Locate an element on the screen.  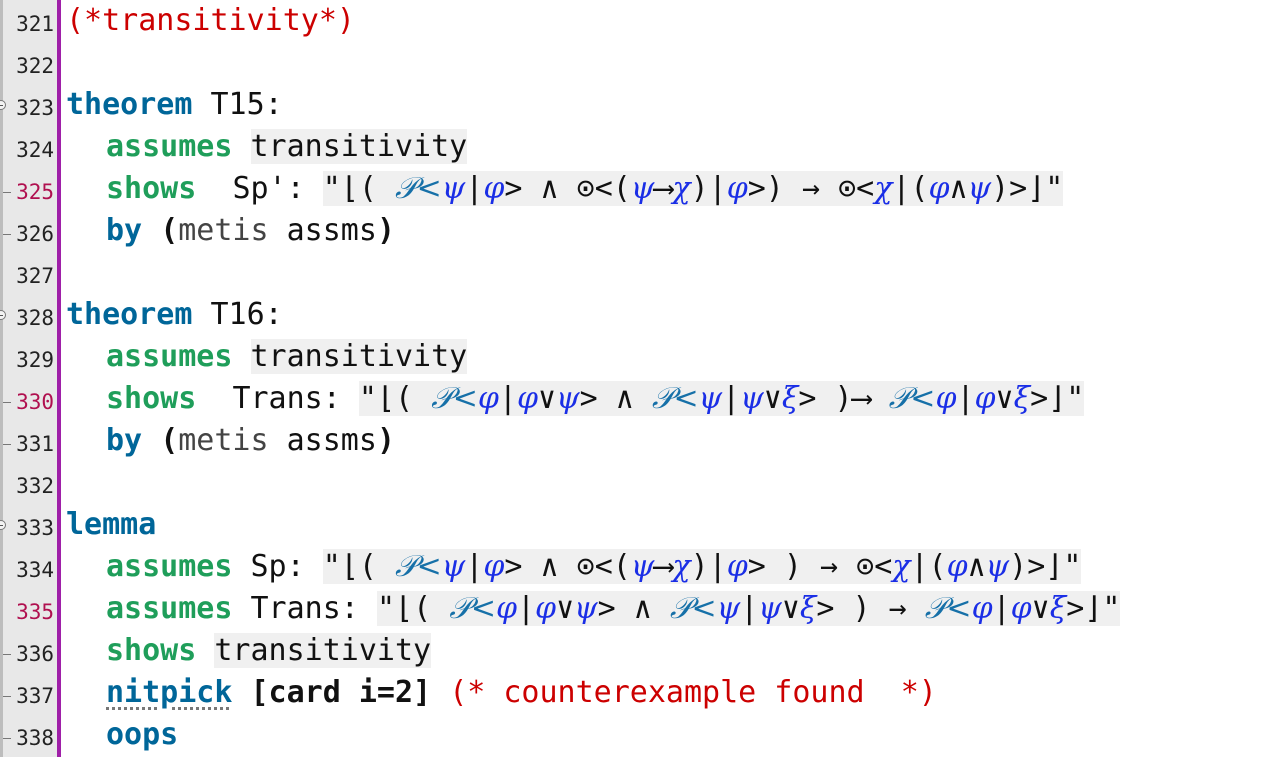
line-number: 335 is located at coordinates (35, 612).